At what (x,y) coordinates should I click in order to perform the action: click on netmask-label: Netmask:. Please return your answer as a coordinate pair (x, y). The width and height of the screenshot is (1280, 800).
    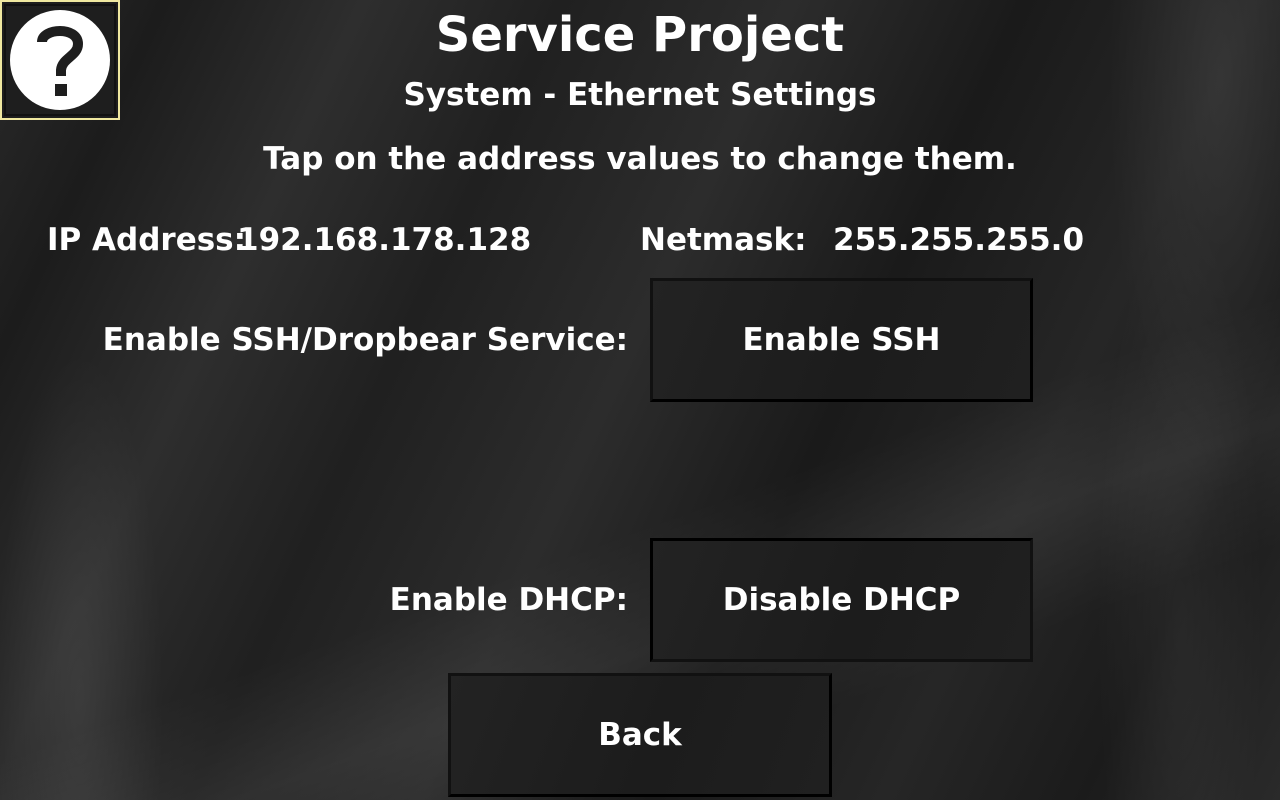
    Looking at the image, I should click on (723, 240).